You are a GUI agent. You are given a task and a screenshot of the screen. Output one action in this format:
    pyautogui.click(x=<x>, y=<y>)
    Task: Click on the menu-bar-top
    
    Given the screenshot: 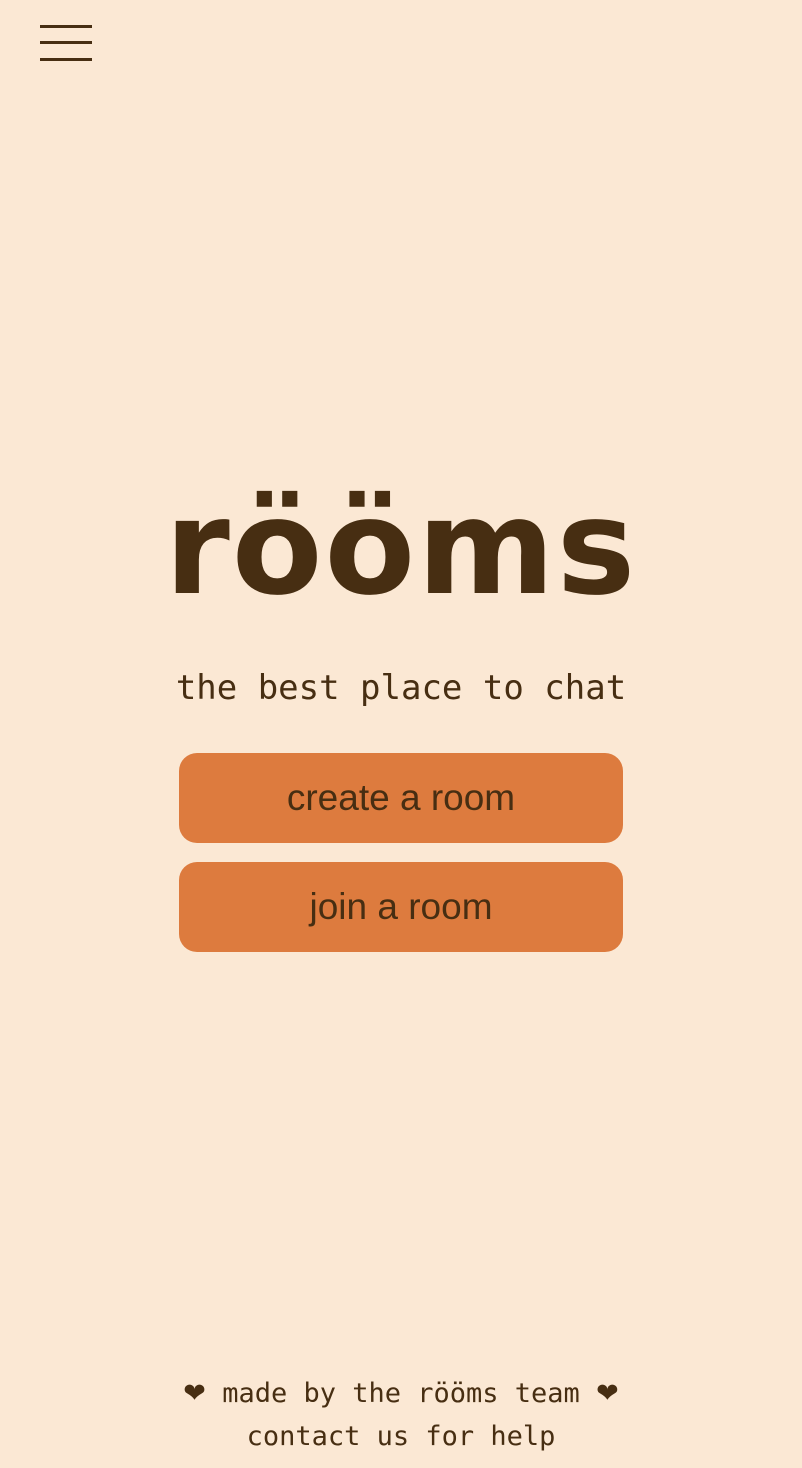 What is the action you would take?
    pyautogui.click(x=66, y=26)
    